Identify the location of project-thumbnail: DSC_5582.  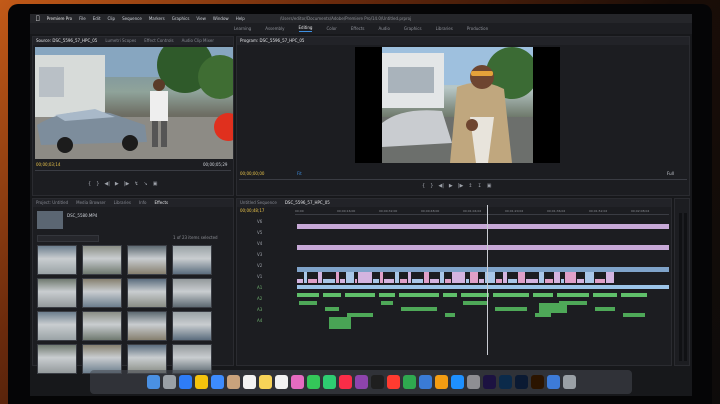
(147, 260).